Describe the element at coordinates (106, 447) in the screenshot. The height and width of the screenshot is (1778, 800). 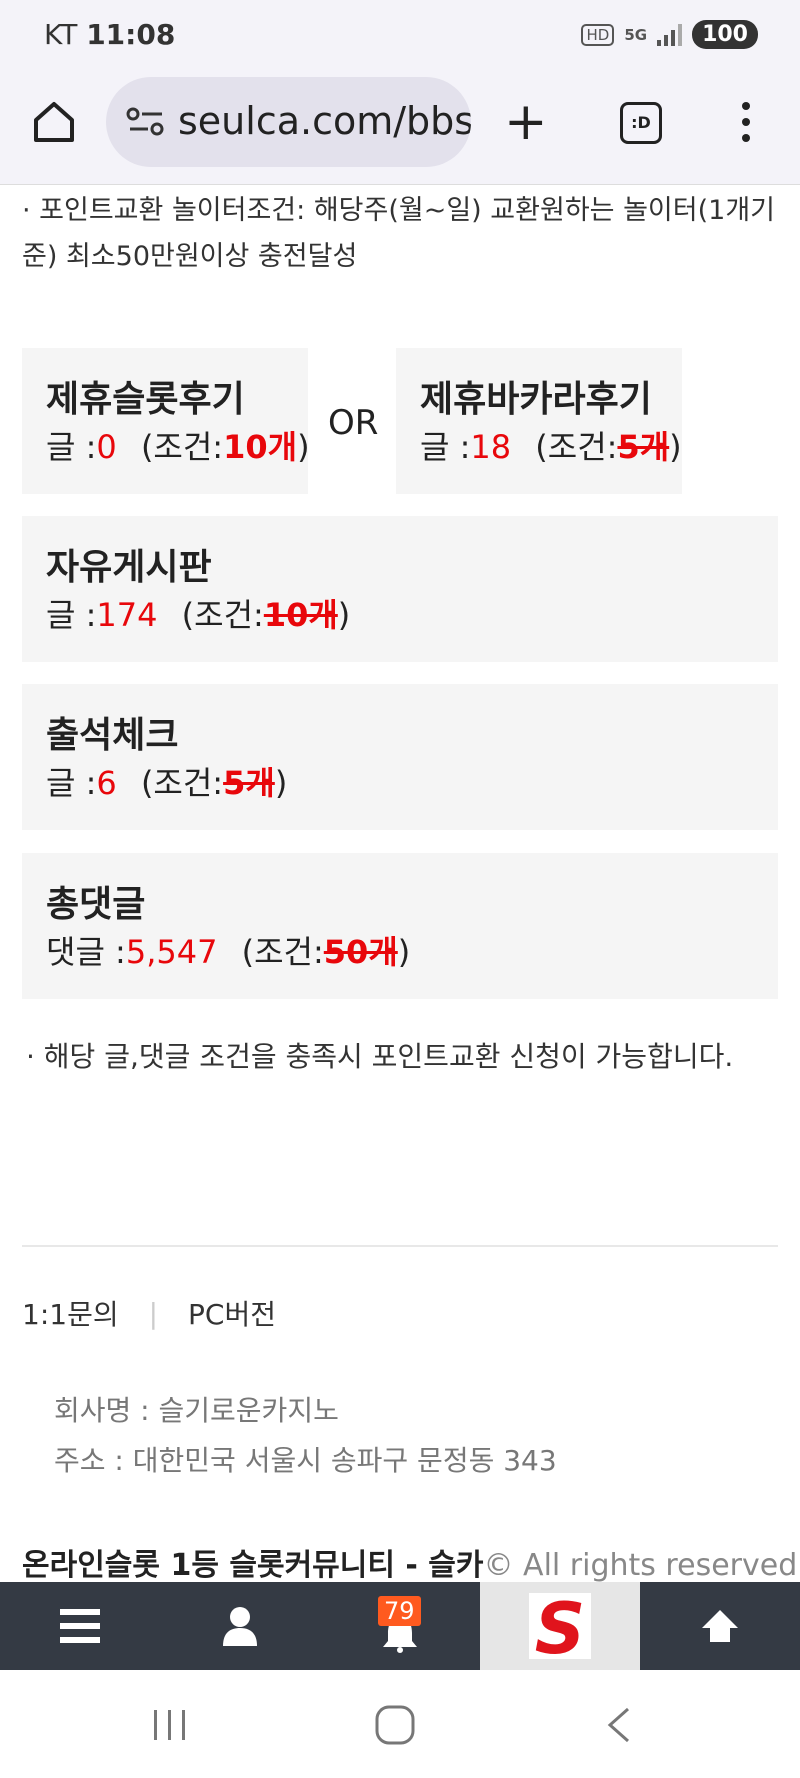
I see `post-count: 0` at that location.